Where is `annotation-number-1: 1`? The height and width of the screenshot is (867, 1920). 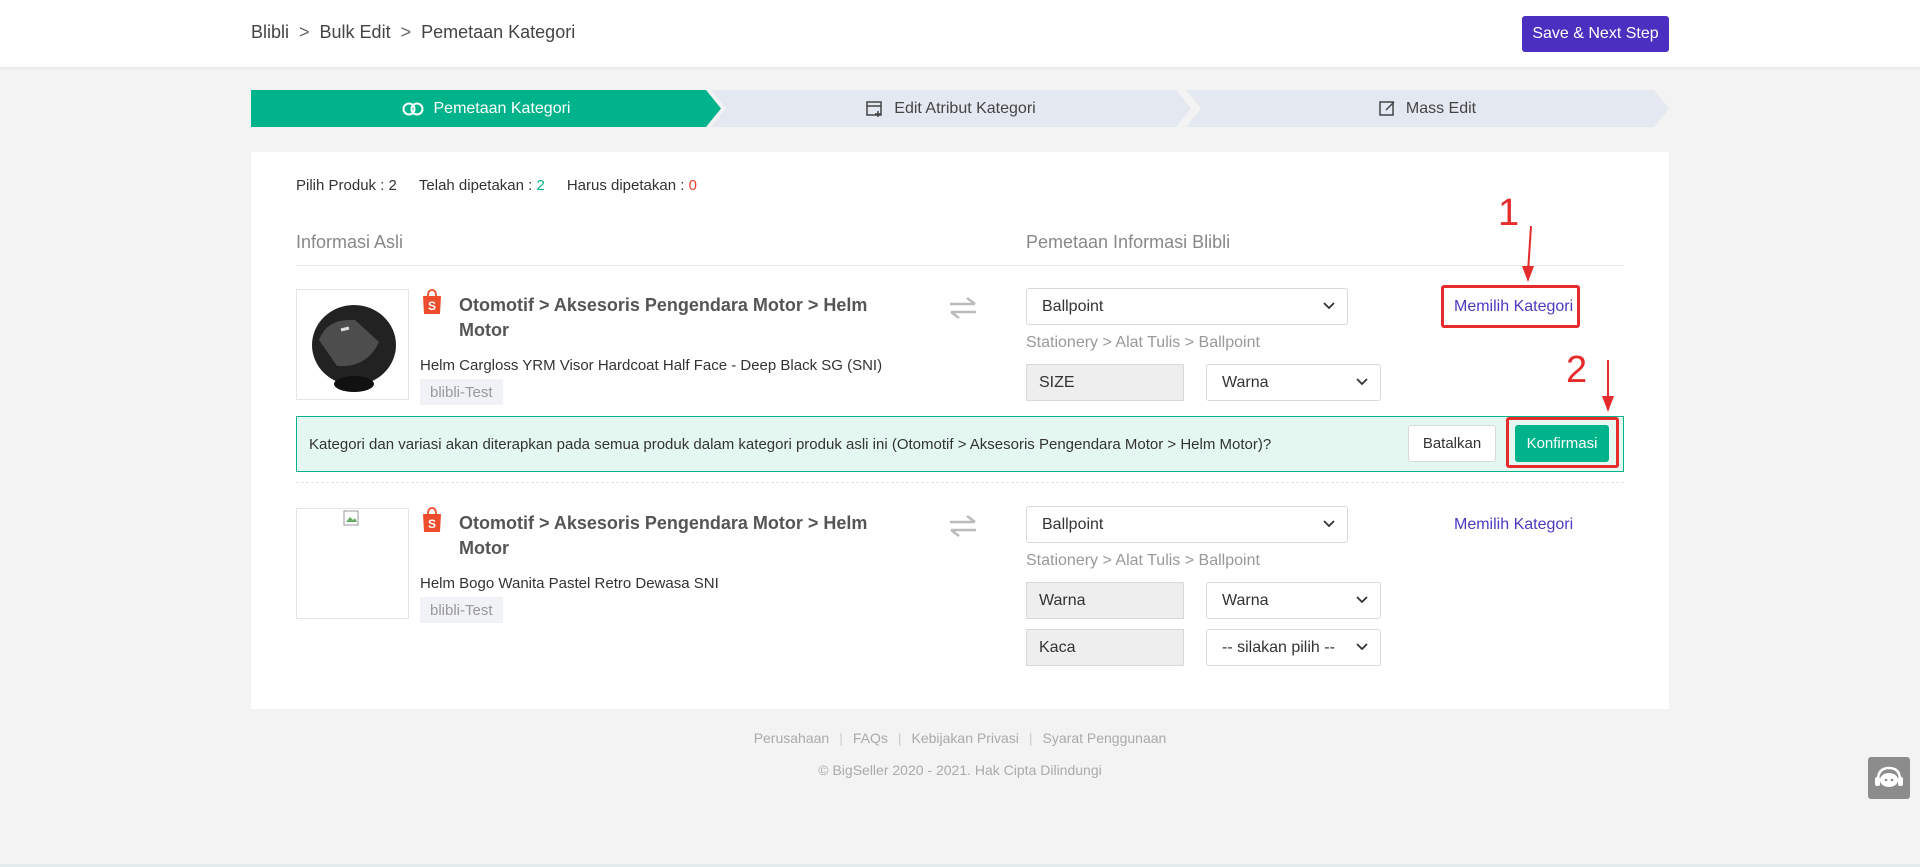 annotation-number-1: 1 is located at coordinates (1509, 213).